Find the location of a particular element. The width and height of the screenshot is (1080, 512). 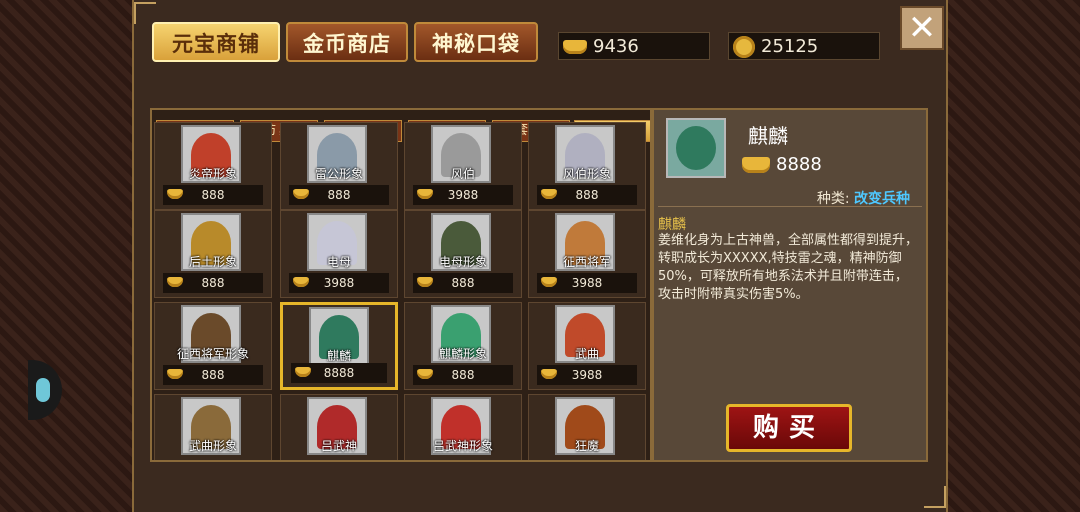

item-name: 武曲 is located at coordinates (586, 354).